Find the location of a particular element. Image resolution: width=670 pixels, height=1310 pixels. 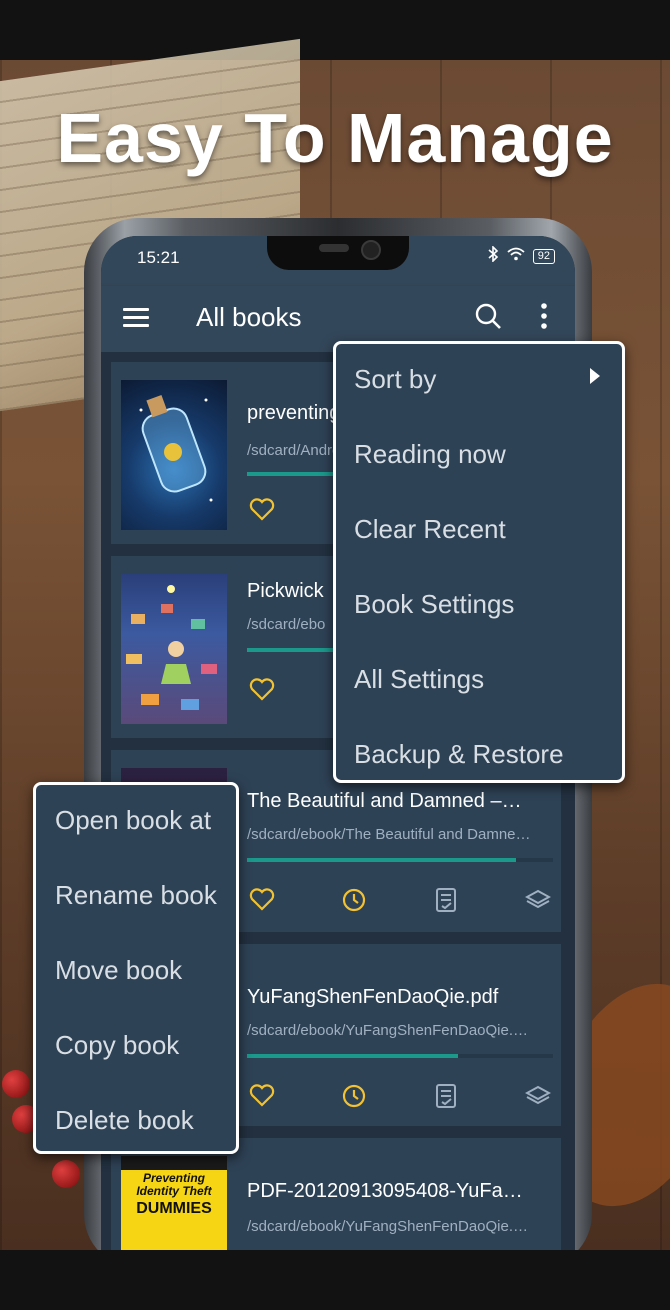

battery-indicator: 92 is located at coordinates (543, 256).